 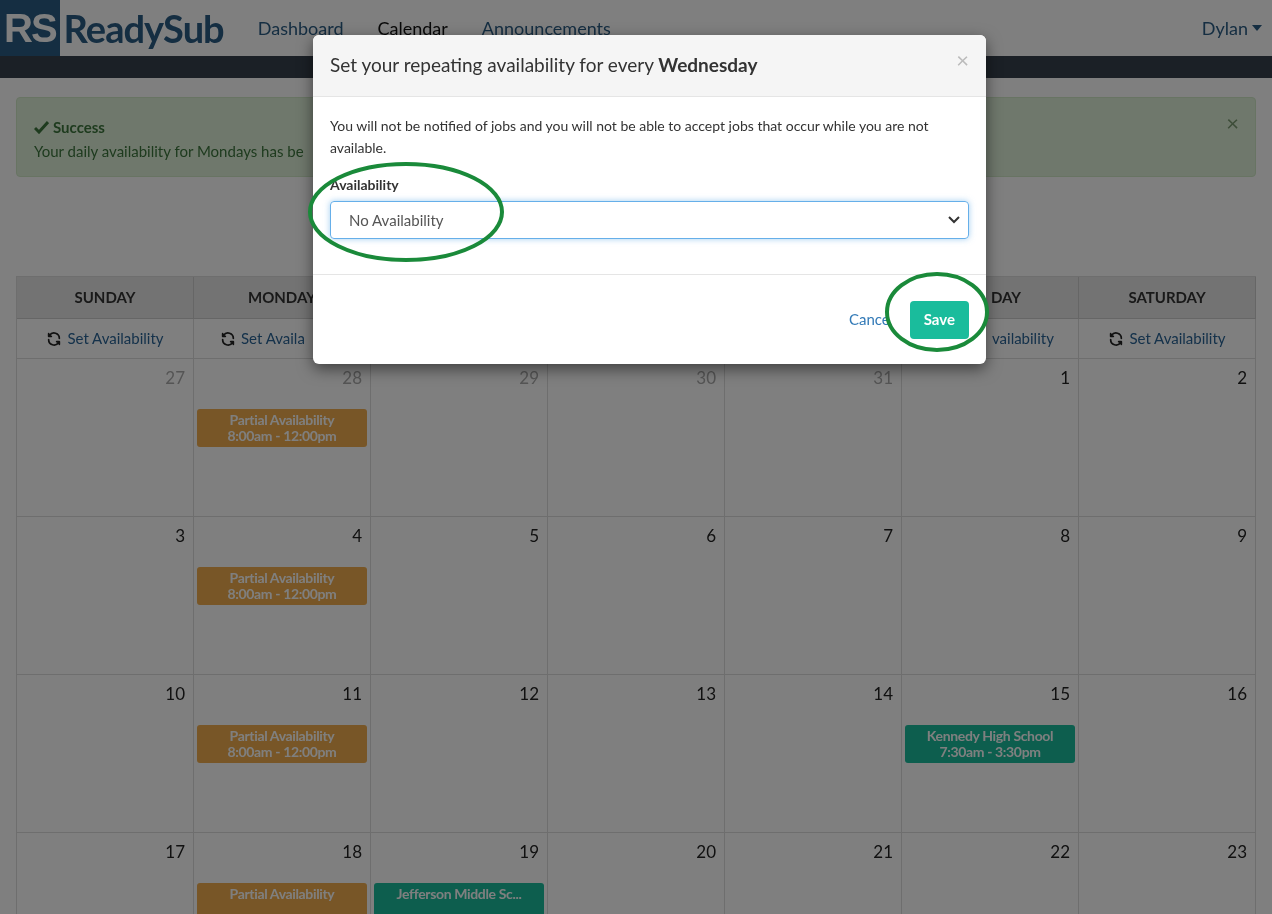 What do you see at coordinates (180, 536) in the screenshot?
I see `day-number: 3` at bounding box center [180, 536].